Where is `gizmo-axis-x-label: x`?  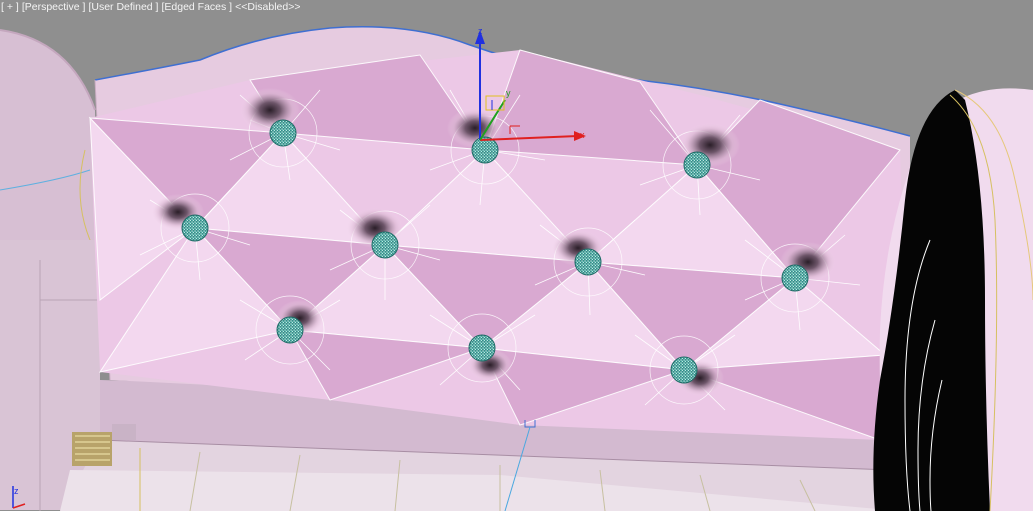 gizmo-axis-x-label: x is located at coordinates (582, 135).